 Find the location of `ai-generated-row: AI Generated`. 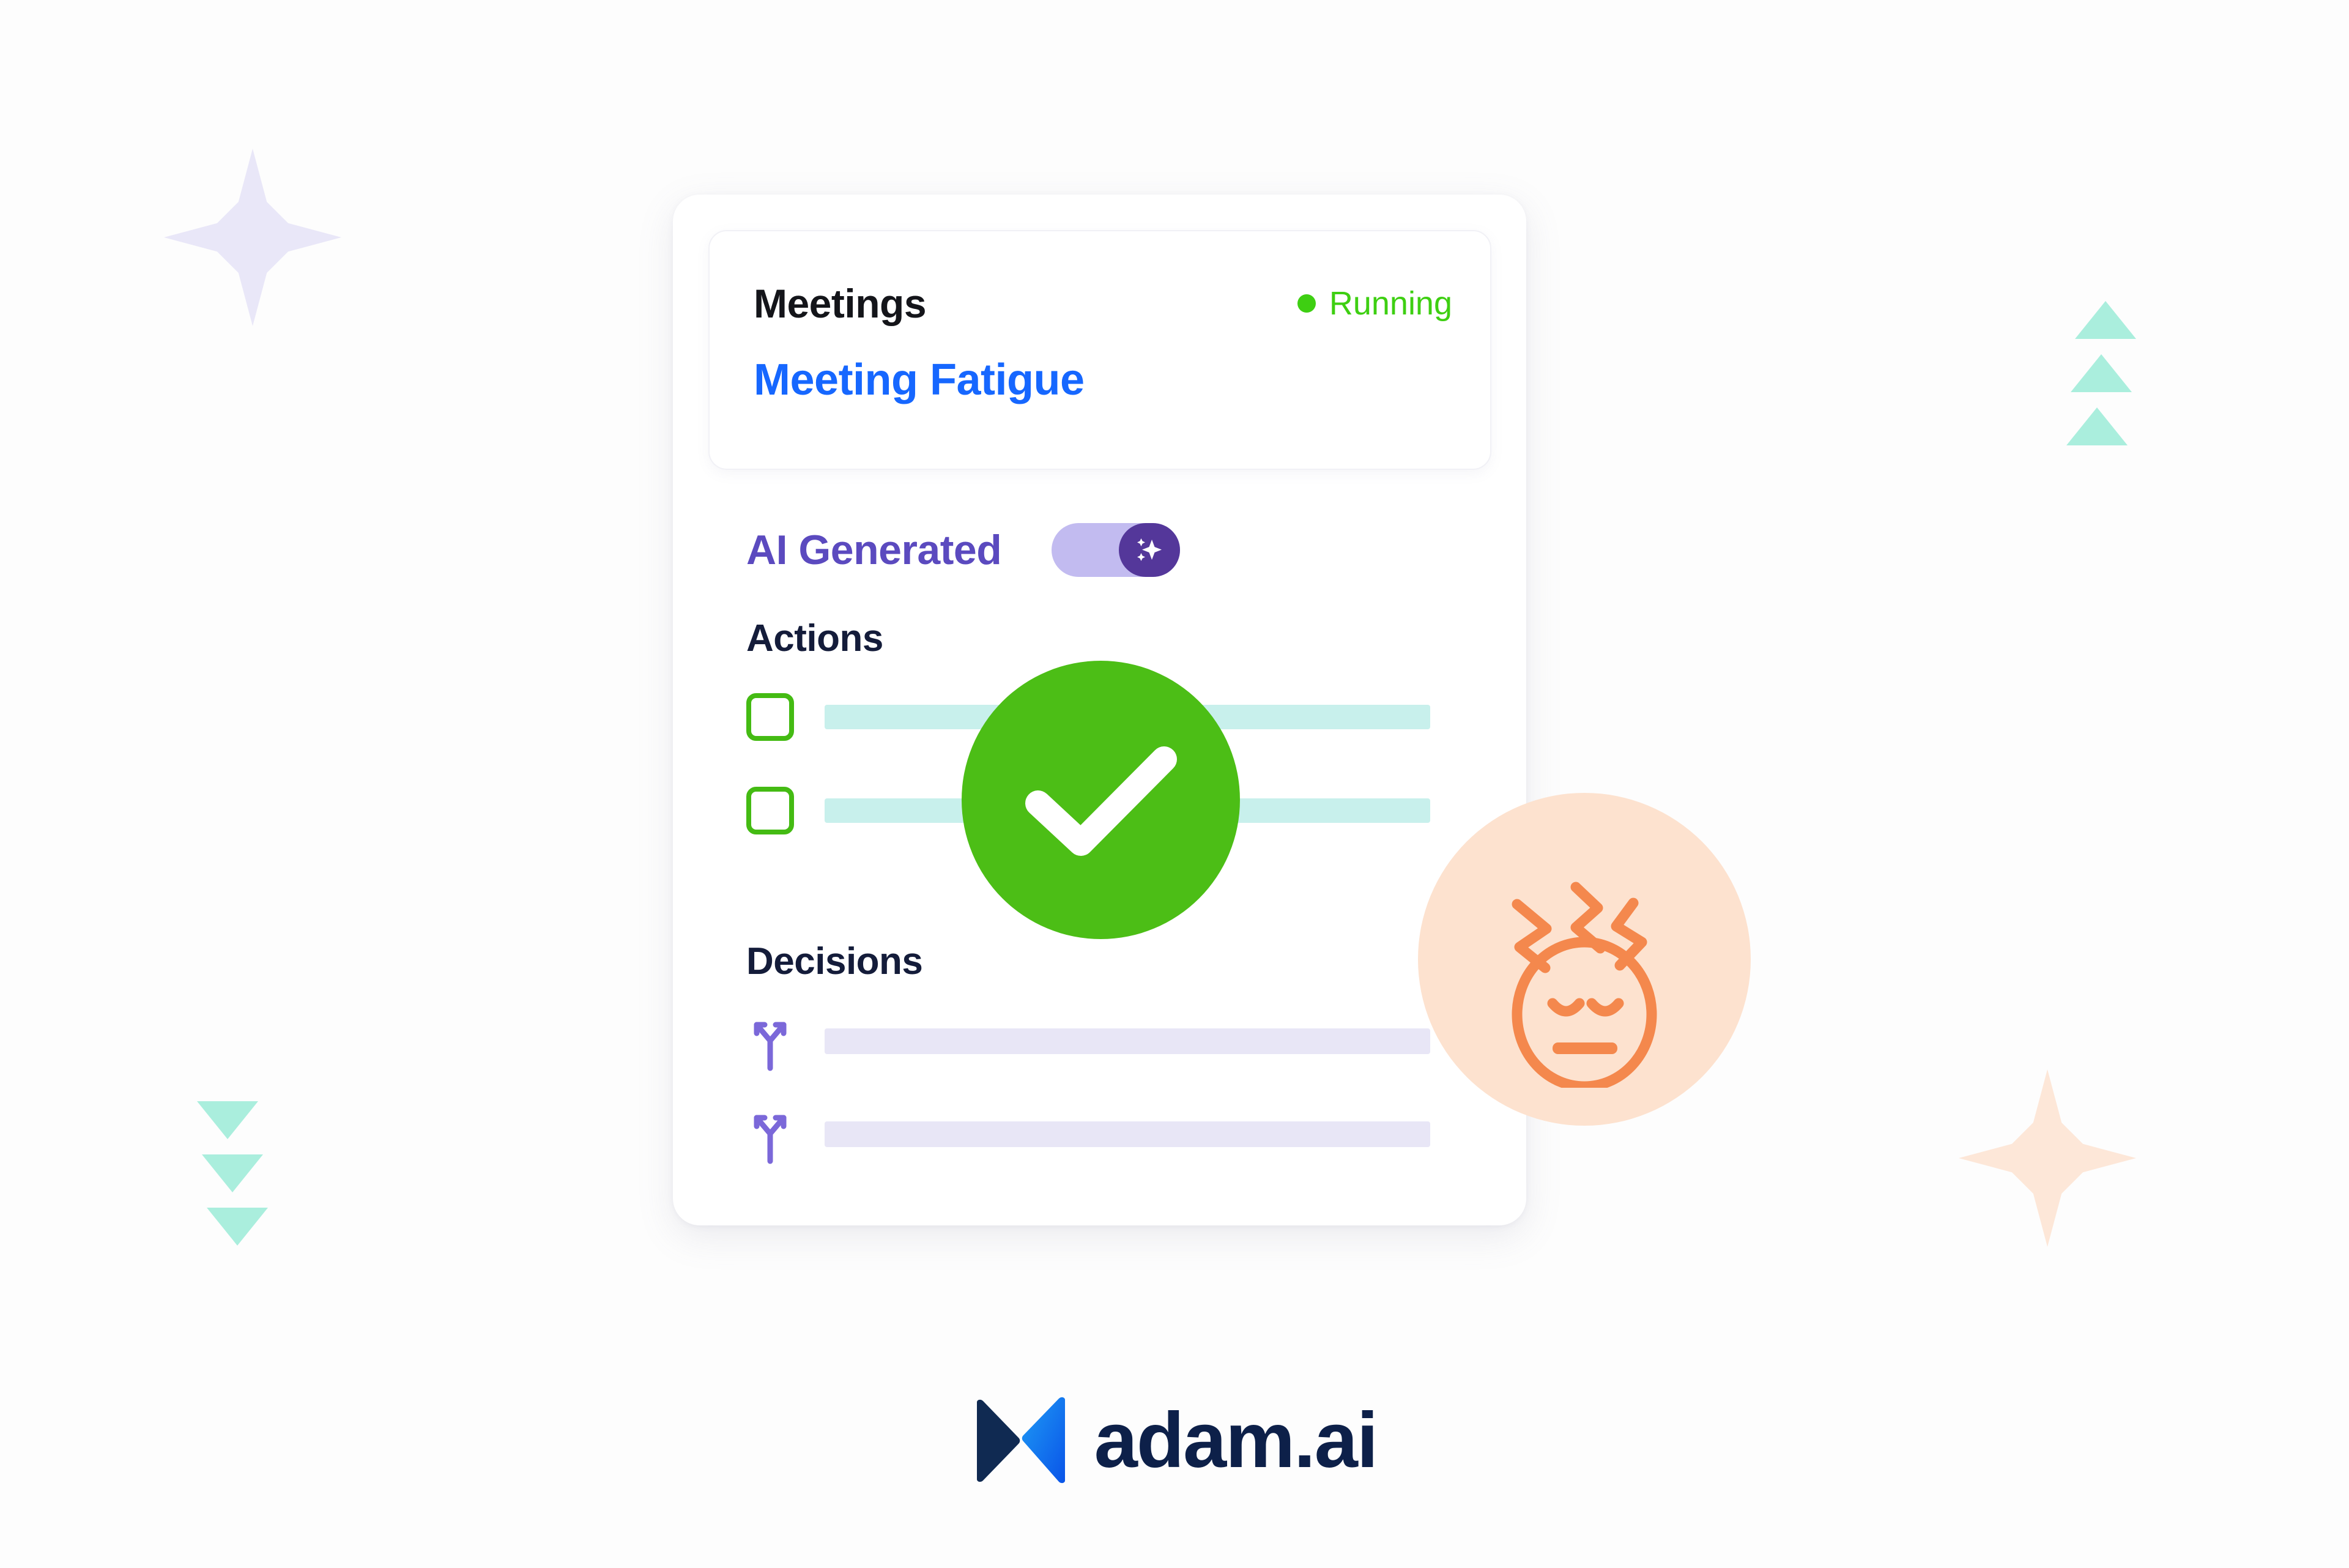

ai-generated-row: AI Generated is located at coordinates (963, 550).